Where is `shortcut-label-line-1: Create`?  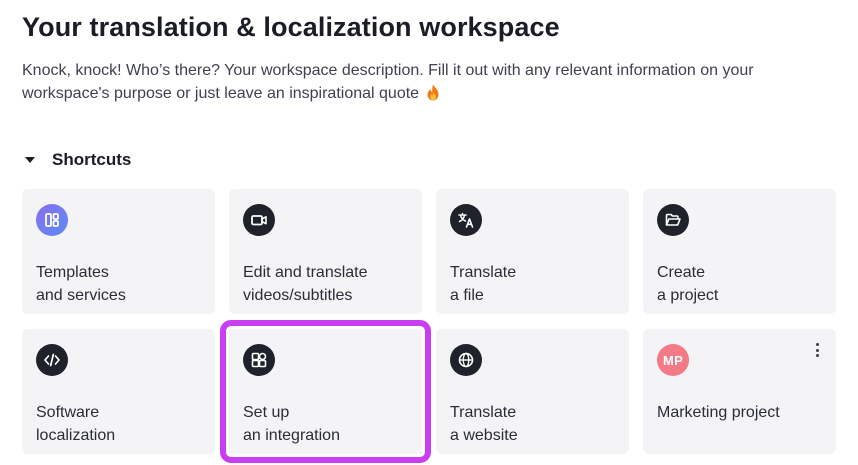 shortcut-label-line-1: Create is located at coordinates (681, 272).